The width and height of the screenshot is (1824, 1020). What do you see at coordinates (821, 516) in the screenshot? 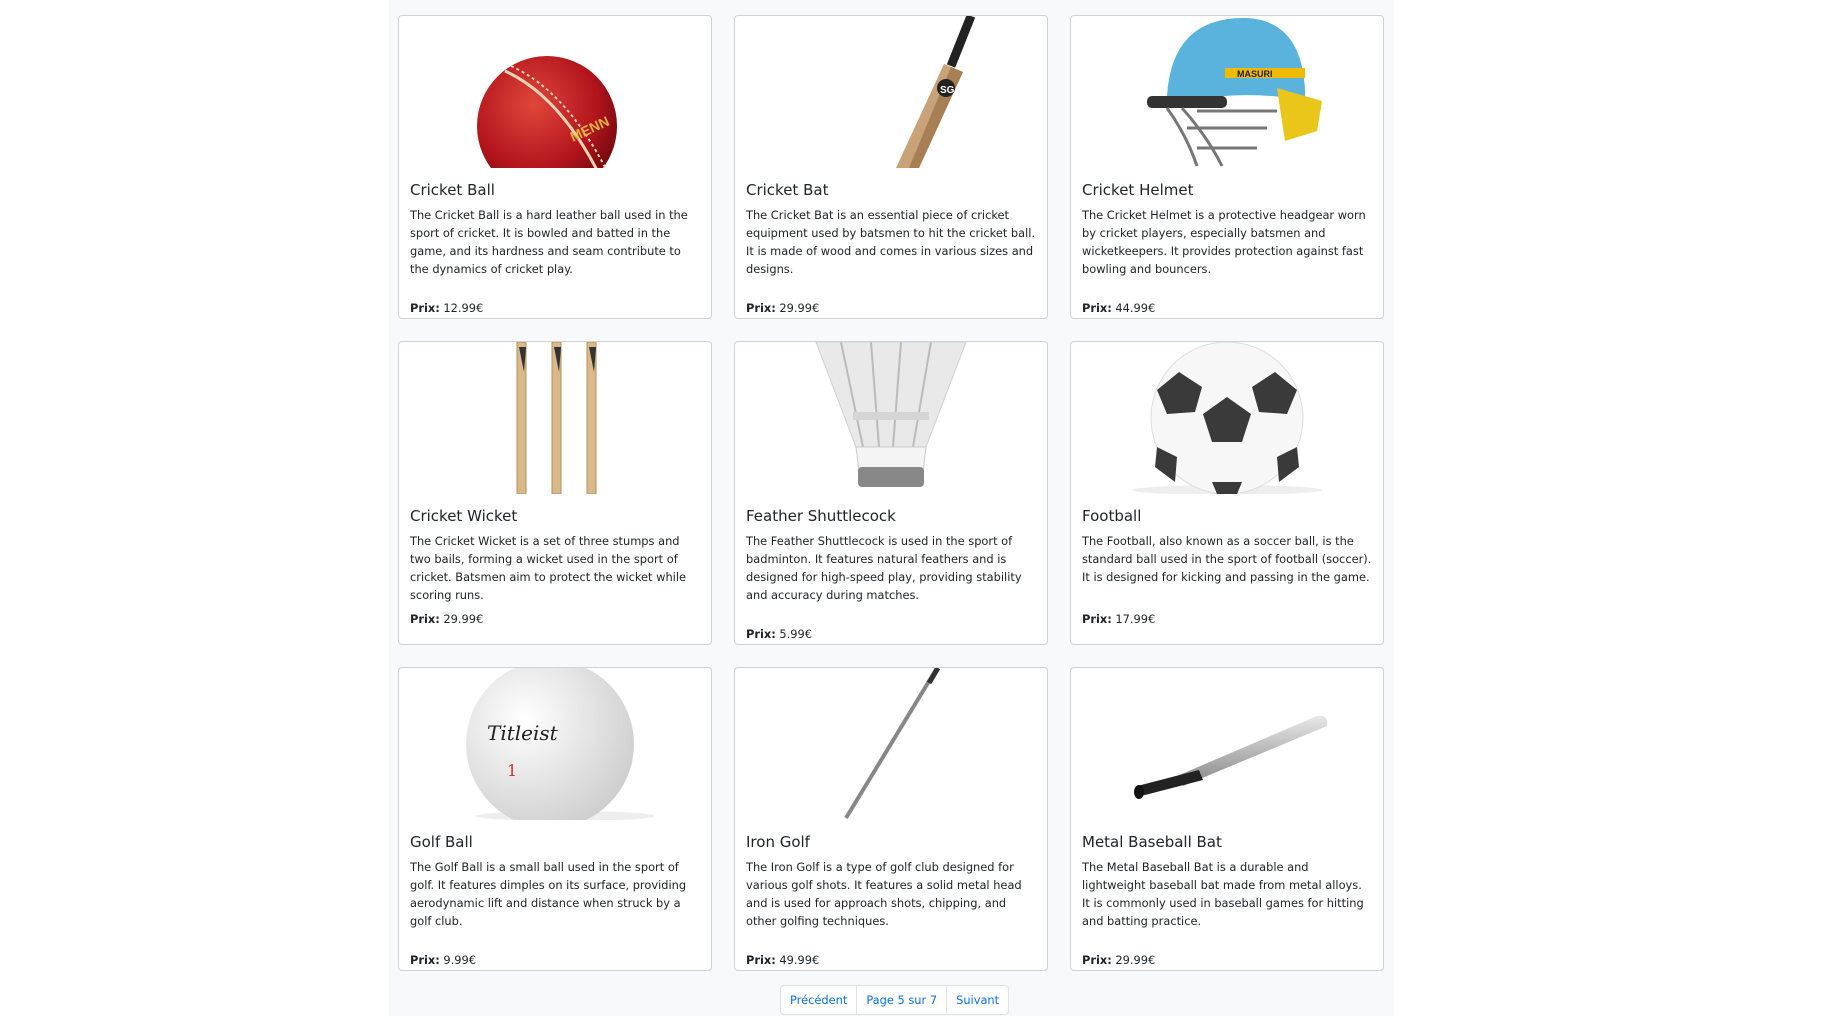
I see `product-title: Feather Shuttlecock` at bounding box center [821, 516].